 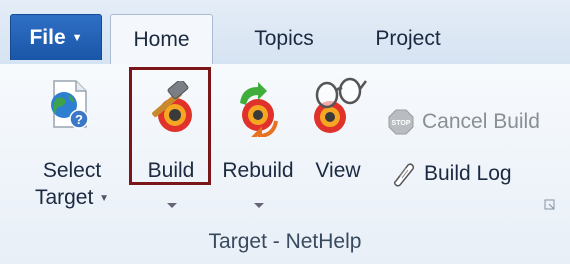 I want to click on tab-home: Home, so click(x=161, y=39).